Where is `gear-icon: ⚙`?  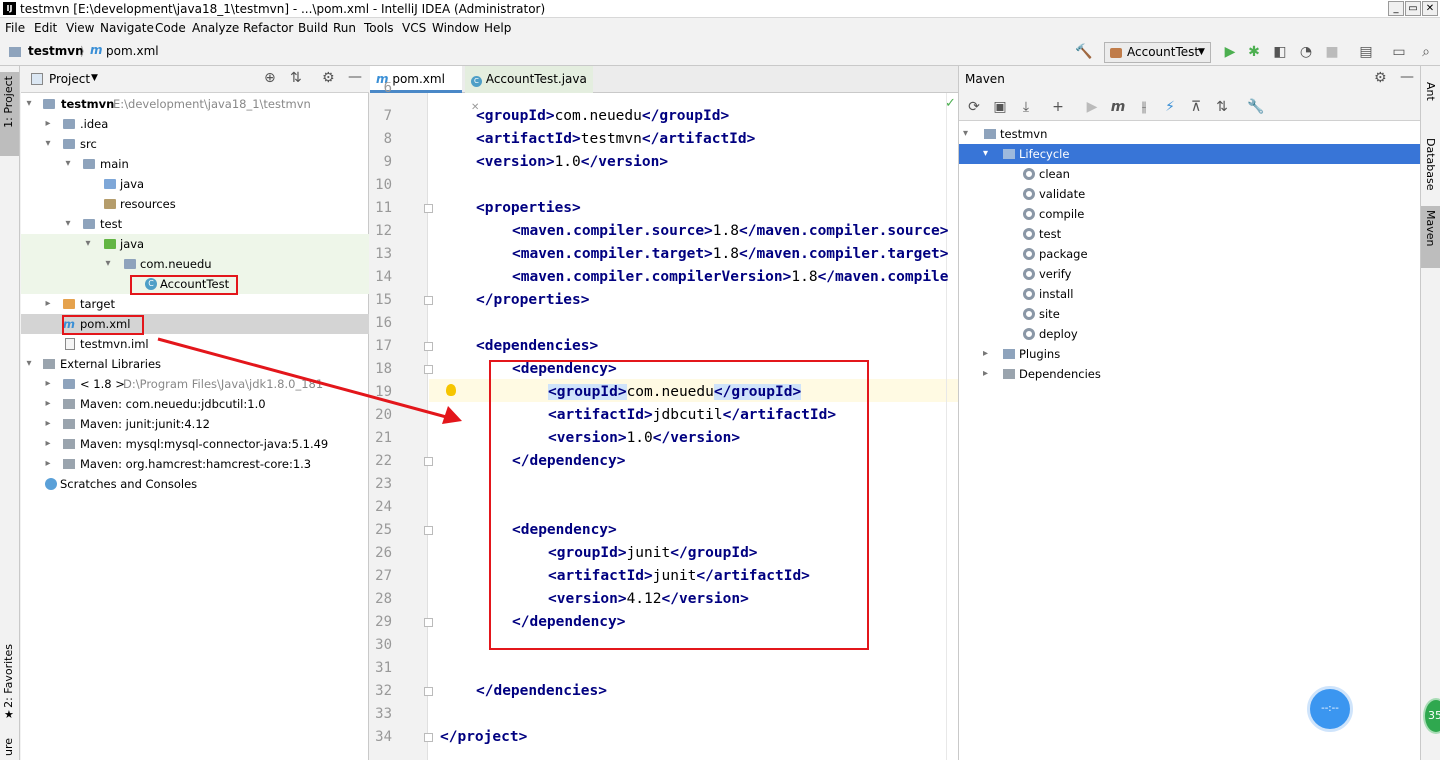
gear-icon: ⚙ is located at coordinates (1380, 78).